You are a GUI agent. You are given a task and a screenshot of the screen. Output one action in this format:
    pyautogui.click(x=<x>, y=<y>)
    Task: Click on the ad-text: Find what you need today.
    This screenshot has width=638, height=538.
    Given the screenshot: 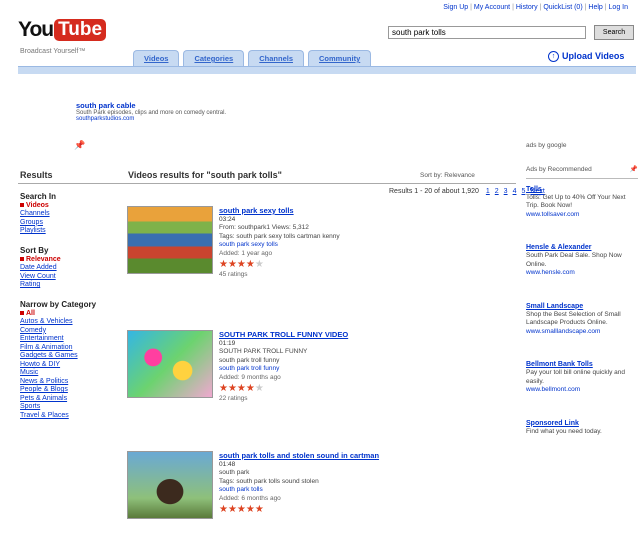 What is the action you would take?
    pyautogui.click(x=564, y=431)
    